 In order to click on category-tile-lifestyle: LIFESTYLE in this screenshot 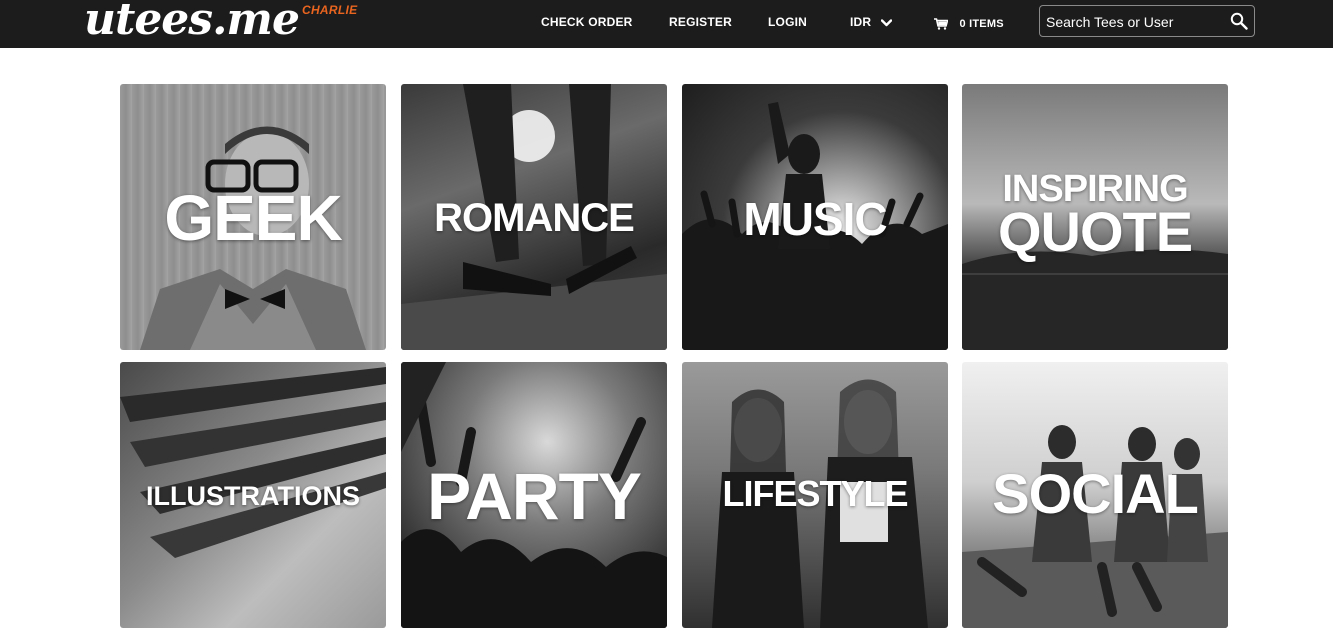, I will do `click(815, 495)`.